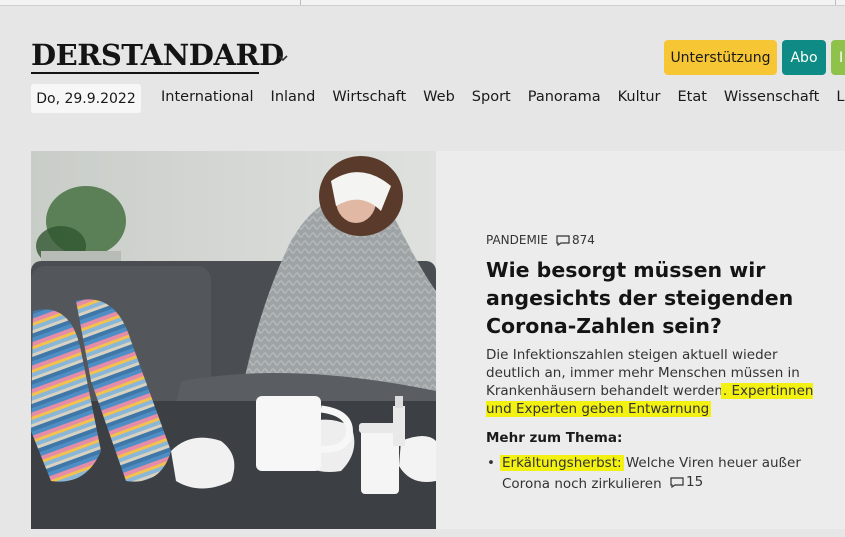  I want to click on article-kicker: PANDEMIE 874, so click(540, 240).